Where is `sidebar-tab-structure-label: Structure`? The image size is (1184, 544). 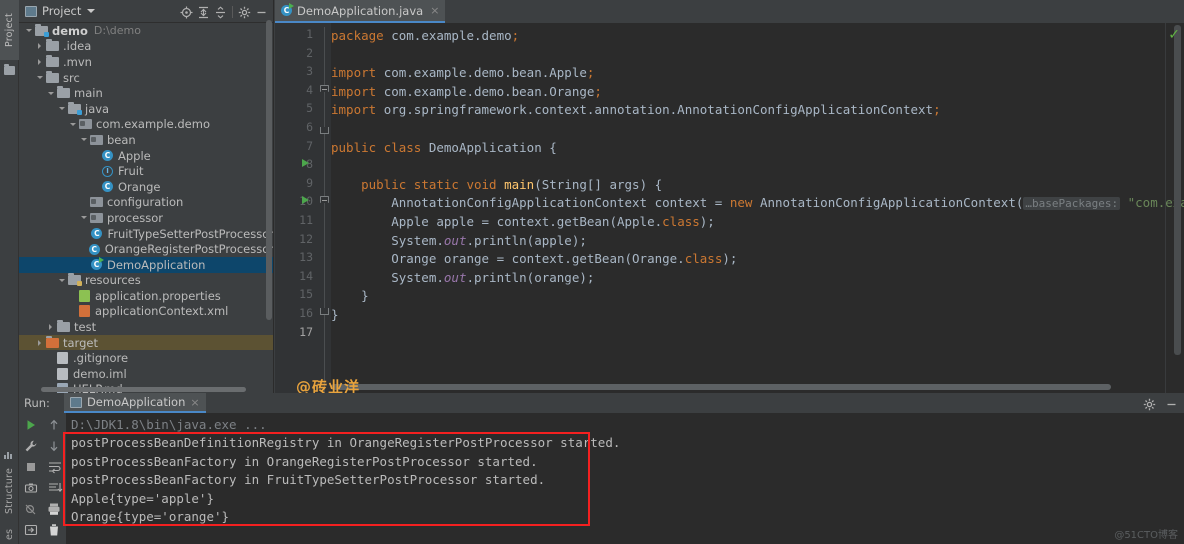 sidebar-tab-structure-label: Structure is located at coordinates (9, 491).